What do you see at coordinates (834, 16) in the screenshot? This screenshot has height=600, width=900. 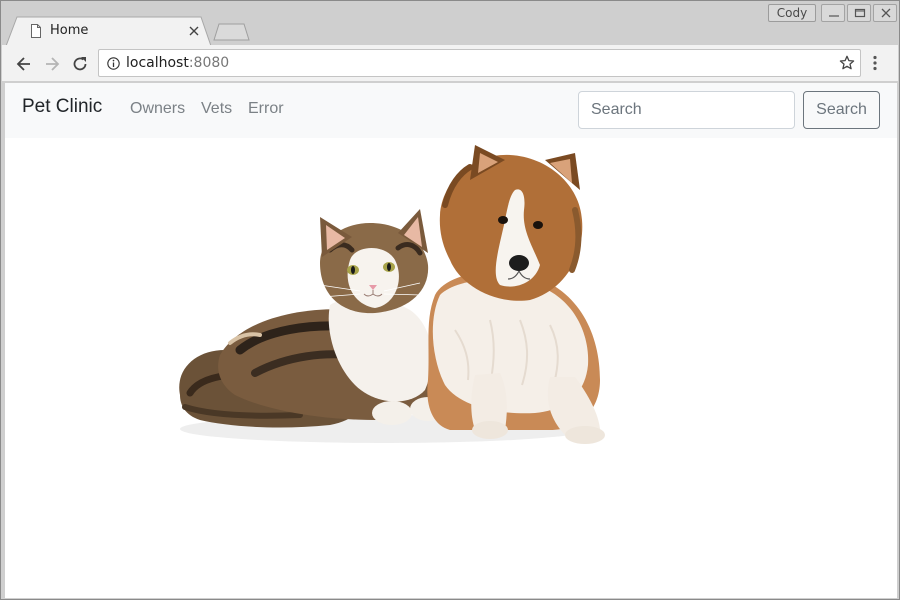 I see `minimize-icon` at bounding box center [834, 16].